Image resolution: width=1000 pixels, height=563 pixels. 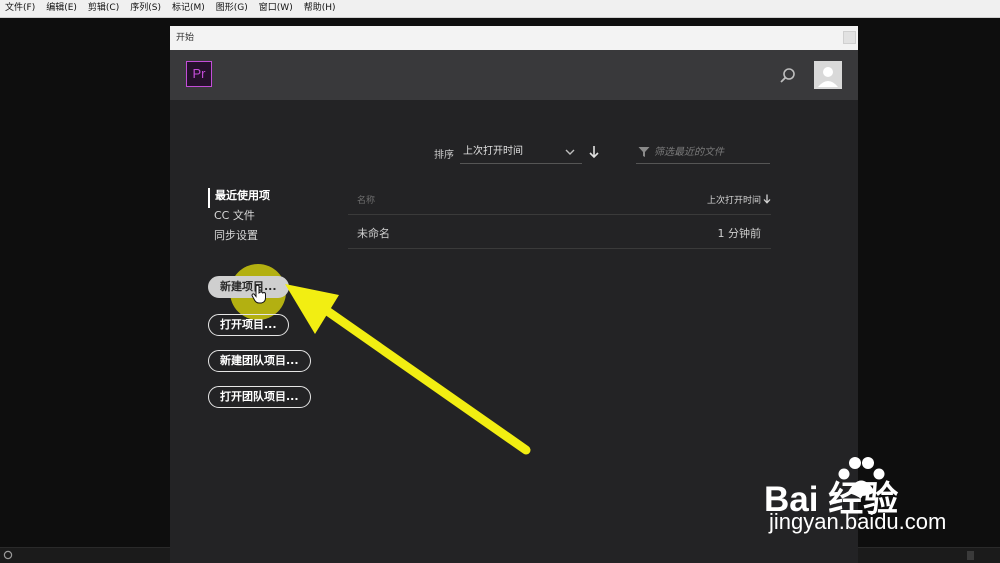 What do you see at coordinates (189, 8) in the screenshot?
I see `menu-markers: 标记(M)` at bounding box center [189, 8].